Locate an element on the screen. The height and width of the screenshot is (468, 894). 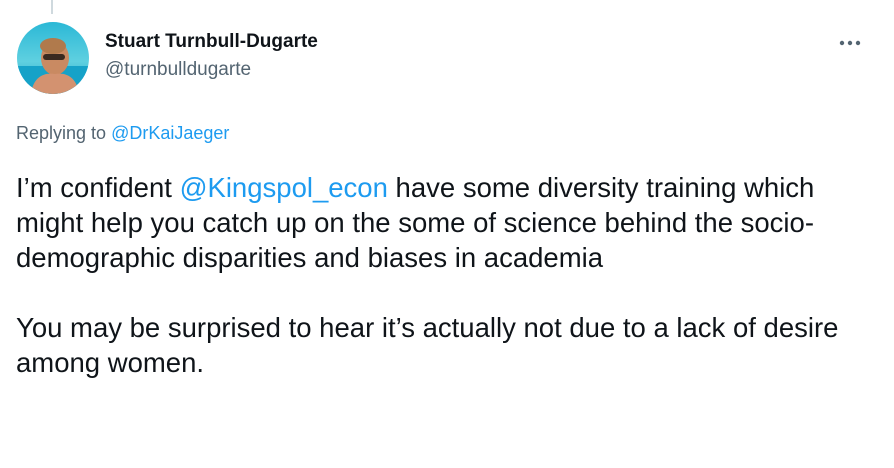
thread-connector-line is located at coordinates (52, 7).